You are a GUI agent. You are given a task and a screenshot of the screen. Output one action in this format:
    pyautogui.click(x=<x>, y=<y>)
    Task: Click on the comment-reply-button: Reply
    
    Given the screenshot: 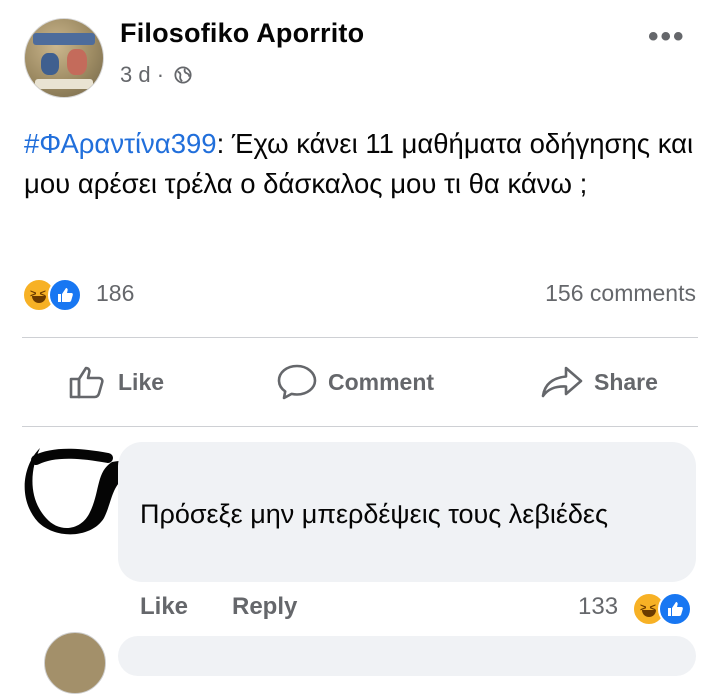 What is the action you would take?
    pyautogui.click(x=264, y=607)
    